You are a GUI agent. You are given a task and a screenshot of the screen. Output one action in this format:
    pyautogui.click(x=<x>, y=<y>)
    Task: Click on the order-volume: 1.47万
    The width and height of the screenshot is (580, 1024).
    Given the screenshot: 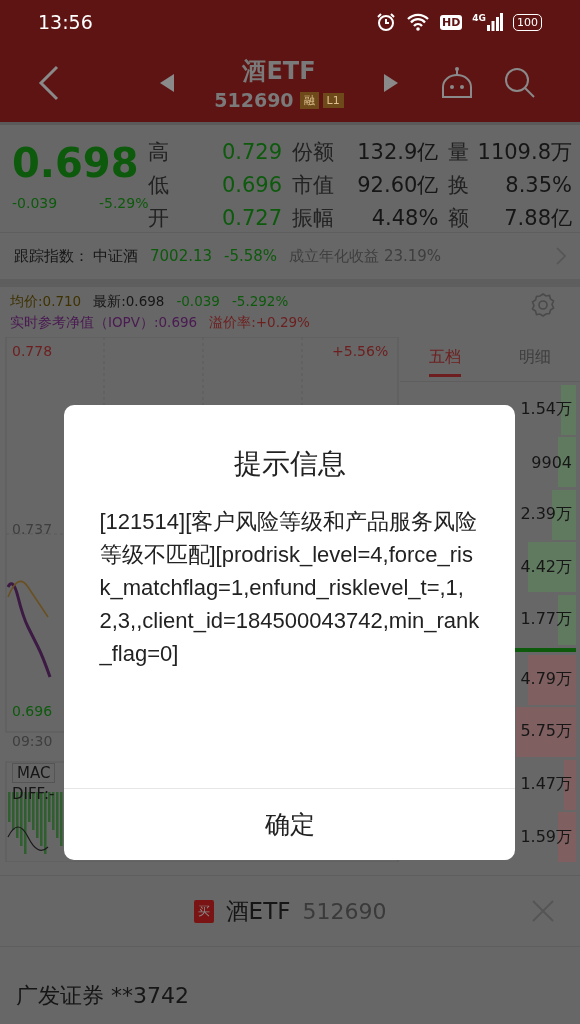 What is the action you would take?
    pyautogui.click(x=546, y=785)
    